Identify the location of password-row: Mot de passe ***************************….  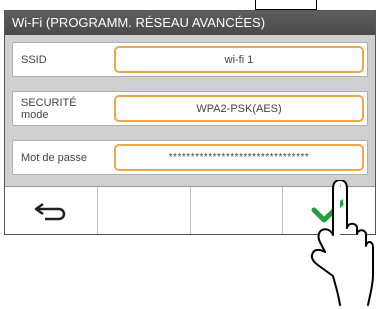
(190, 157).